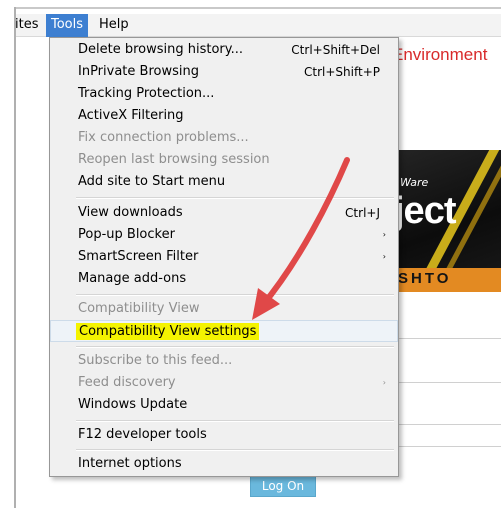 This screenshot has height=508, width=501. I want to click on menu-item-windows-update: Windows Update, so click(224, 405).